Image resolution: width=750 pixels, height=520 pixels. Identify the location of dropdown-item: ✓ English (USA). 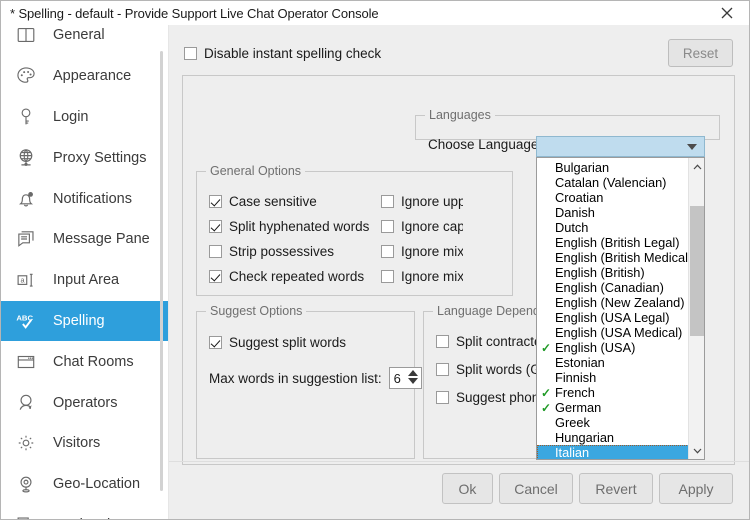
(613, 347).